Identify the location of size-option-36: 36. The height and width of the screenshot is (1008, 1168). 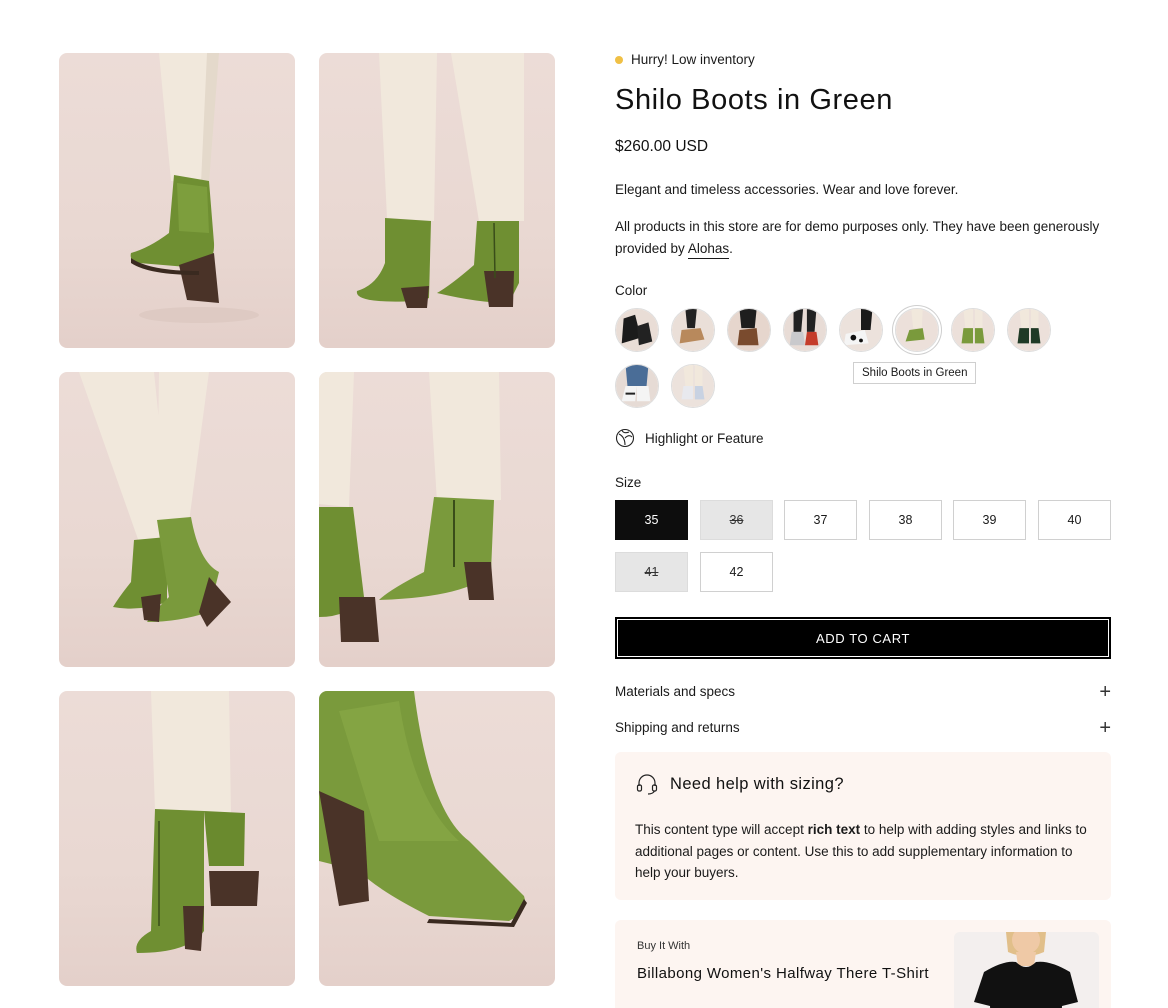
(736, 520).